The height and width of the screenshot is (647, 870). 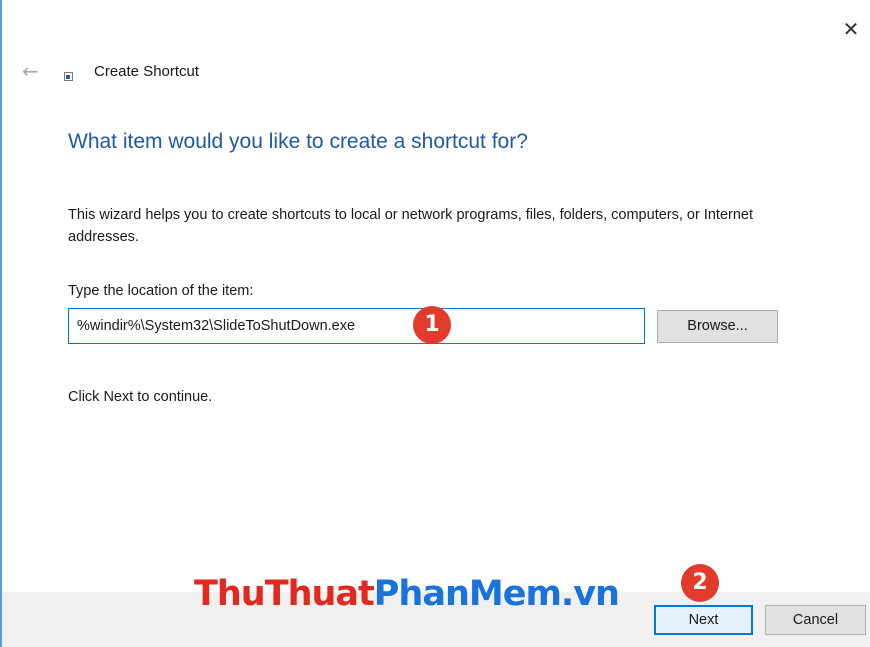 I want to click on watermark-part-1: ThuThuat, so click(x=284, y=594).